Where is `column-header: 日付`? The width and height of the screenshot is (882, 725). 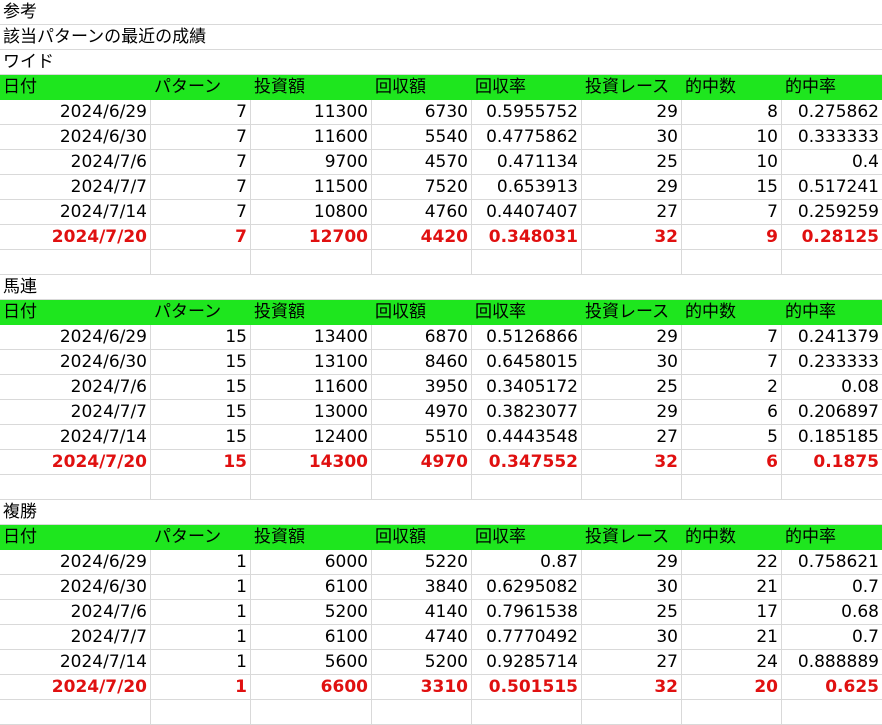
column-header: 日付 is located at coordinates (75, 537).